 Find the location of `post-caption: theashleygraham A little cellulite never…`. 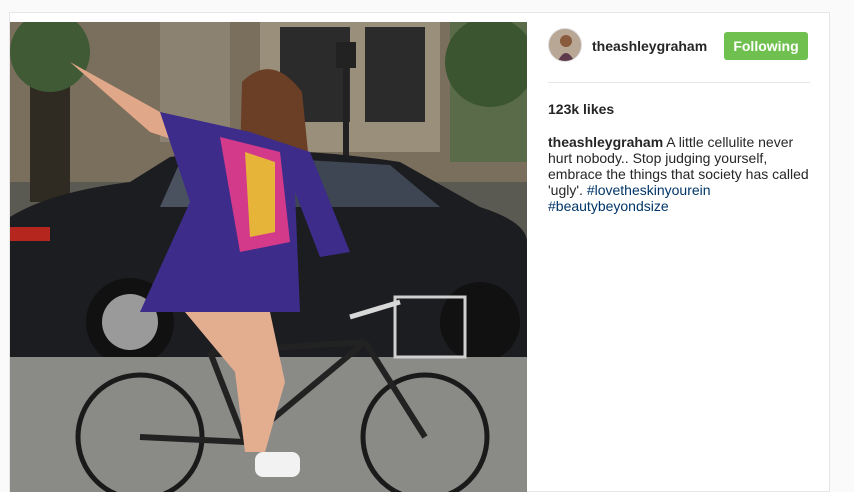

post-caption: theashleygraham A little cellulite never… is located at coordinates (679, 174).